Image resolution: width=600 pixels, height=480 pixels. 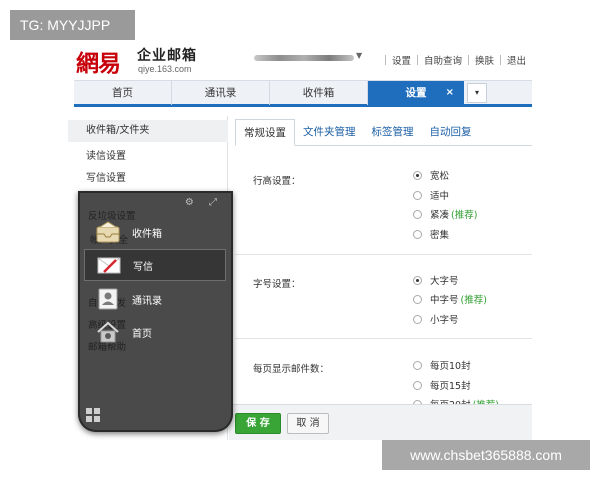 I want to click on line-height-option: 密集, so click(x=432, y=234).